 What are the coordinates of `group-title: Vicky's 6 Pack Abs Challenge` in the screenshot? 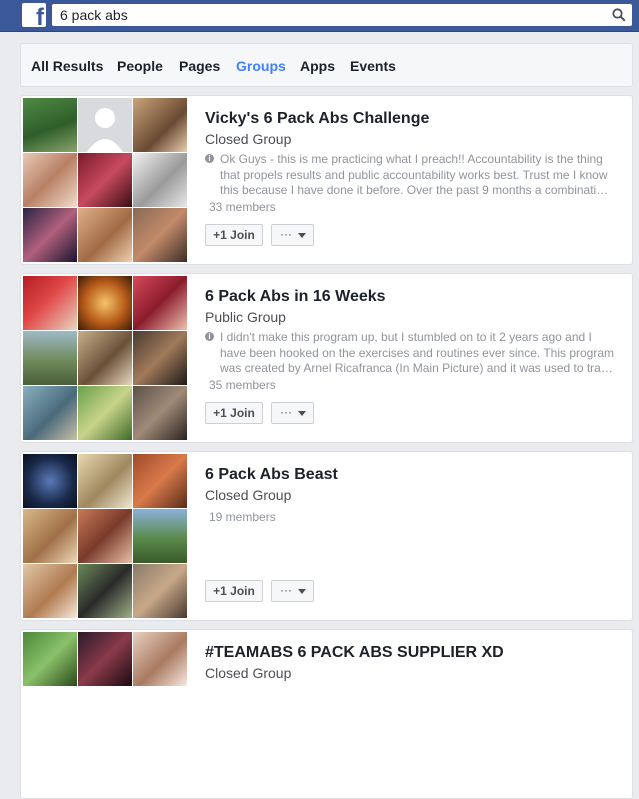 It's located at (317, 119).